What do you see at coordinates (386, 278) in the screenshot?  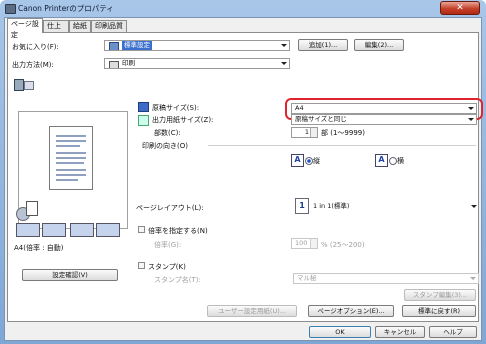 I see `stamp-name-select: マル秘` at bounding box center [386, 278].